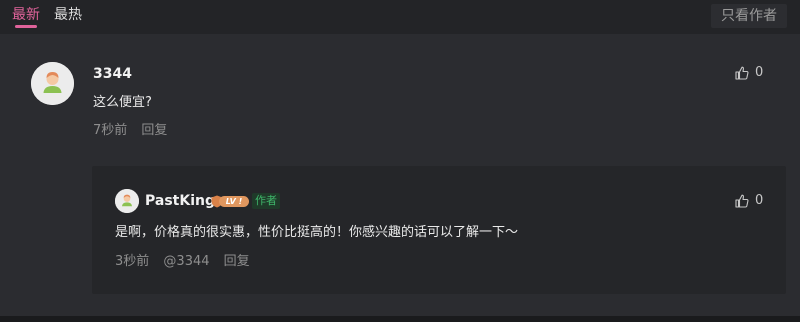 Image resolution: width=800 pixels, height=322 pixels. Describe the element at coordinates (400, 319) in the screenshot. I see `bottom-divider` at that location.